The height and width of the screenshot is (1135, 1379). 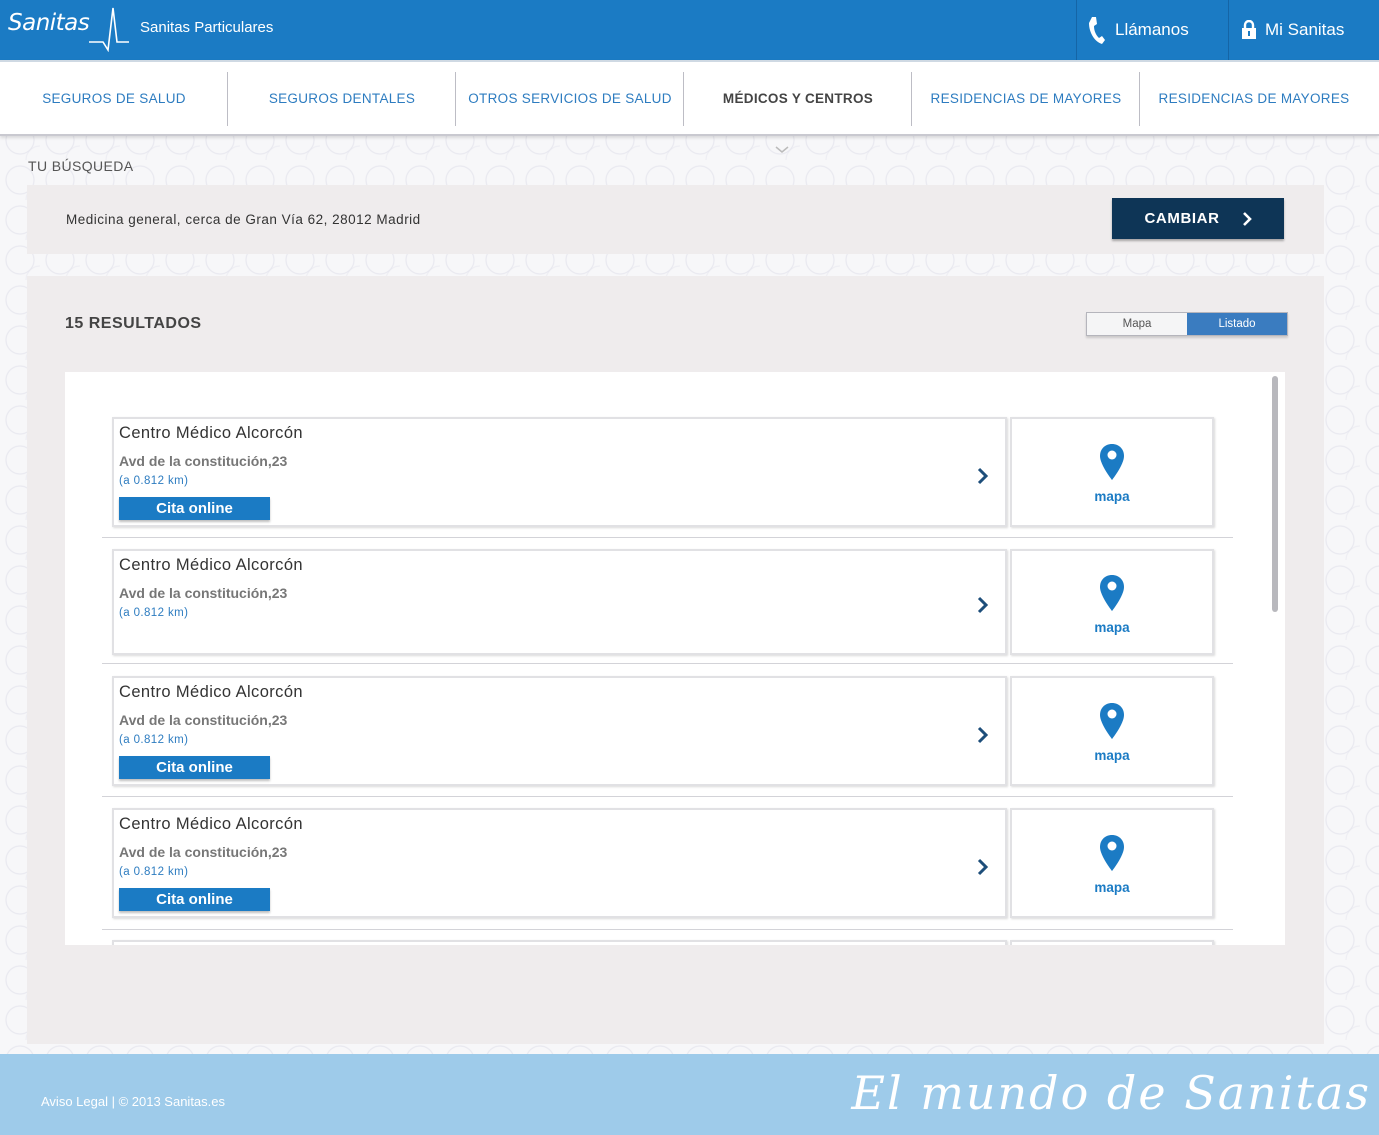 What do you see at coordinates (1112, 942) in the screenshot?
I see `map-link` at bounding box center [1112, 942].